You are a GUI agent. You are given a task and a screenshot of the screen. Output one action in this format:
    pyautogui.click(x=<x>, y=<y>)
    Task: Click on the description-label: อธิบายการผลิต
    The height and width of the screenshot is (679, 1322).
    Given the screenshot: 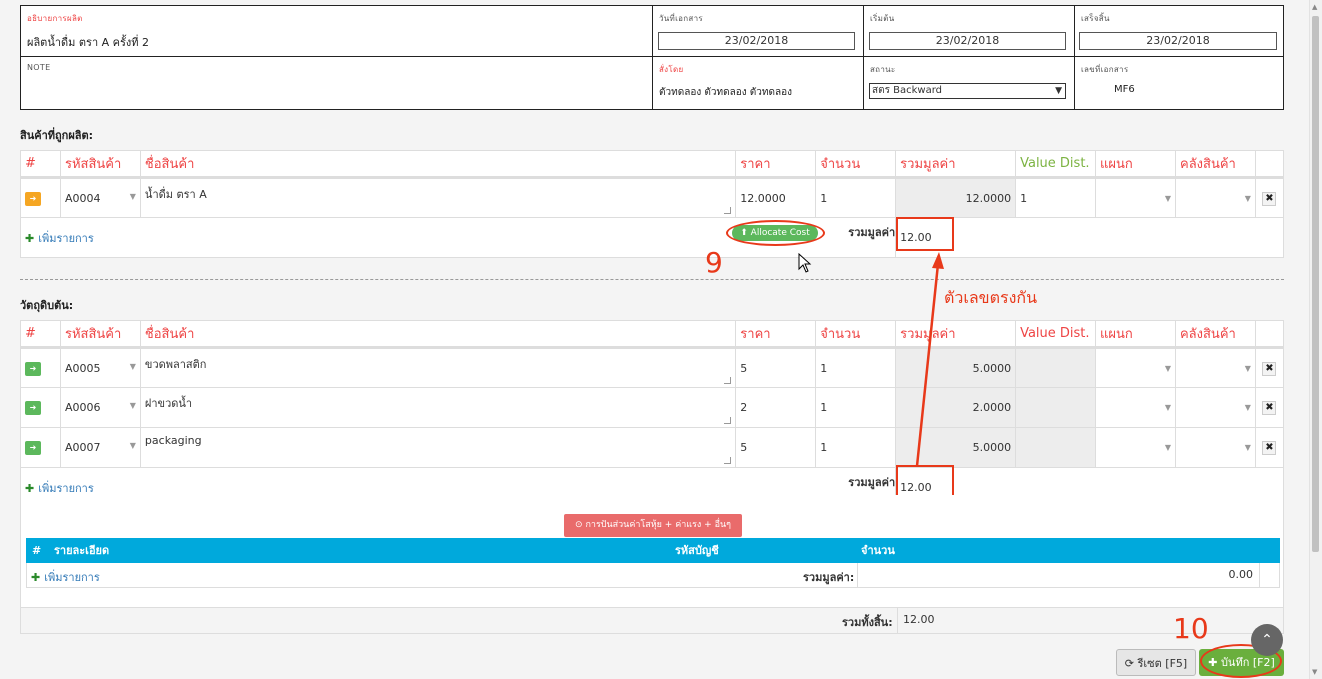 What is the action you would take?
    pyautogui.click(x=55, y=18)
    